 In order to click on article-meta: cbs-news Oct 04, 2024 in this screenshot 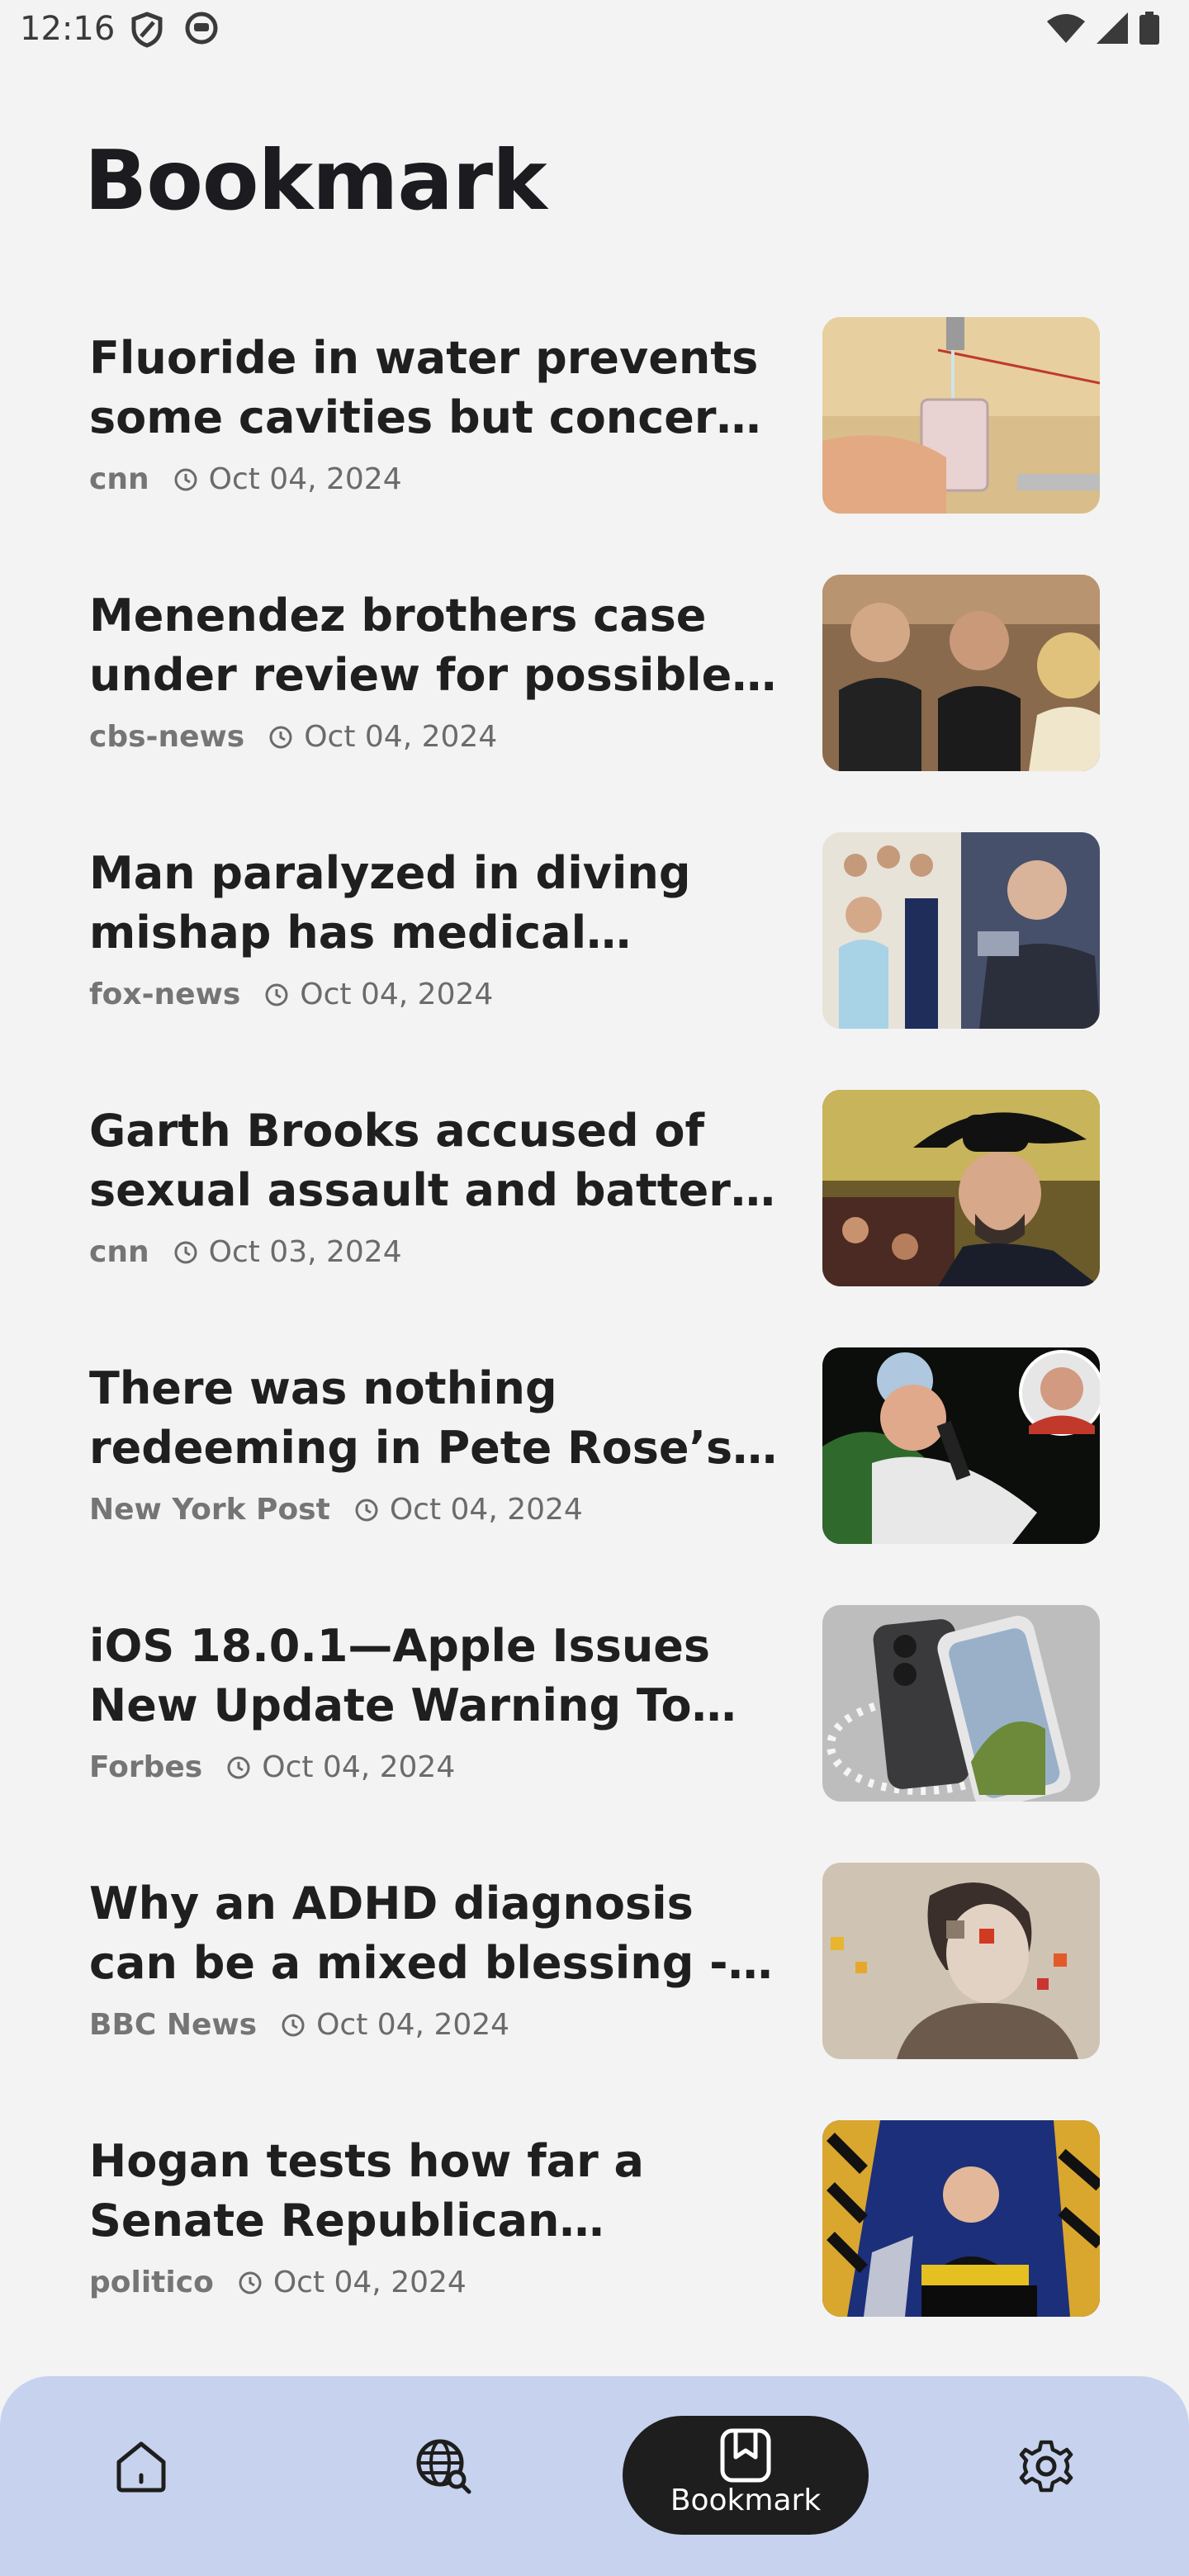, I will do `click(293, 737)`.